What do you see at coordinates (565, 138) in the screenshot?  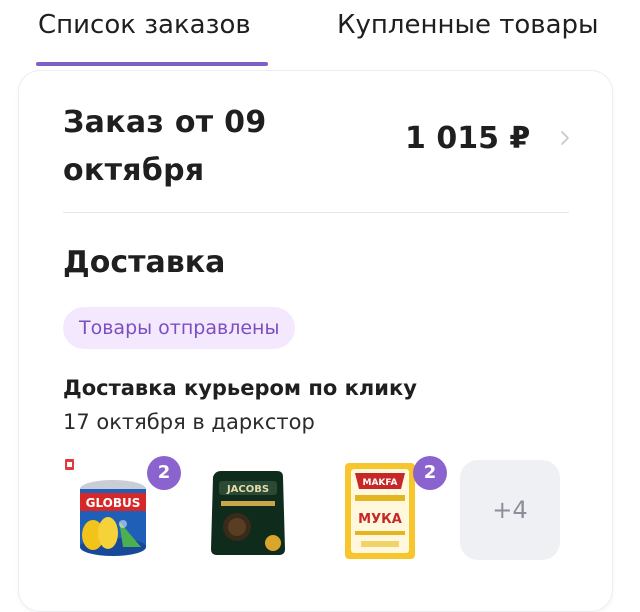 I see `chevron-right-icon` at bounding box center [565, 138].